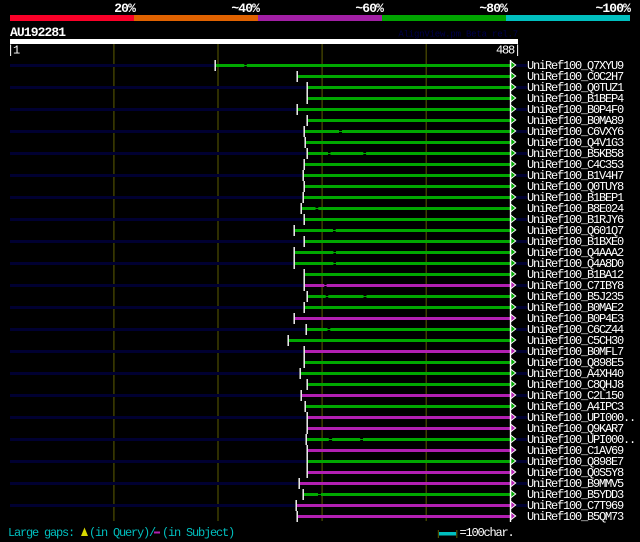 This screenshot has width=640, height=542. Describe the element at coordinates (493, 8) in the screenshot. I see `svg-text: ~80%` at that location.